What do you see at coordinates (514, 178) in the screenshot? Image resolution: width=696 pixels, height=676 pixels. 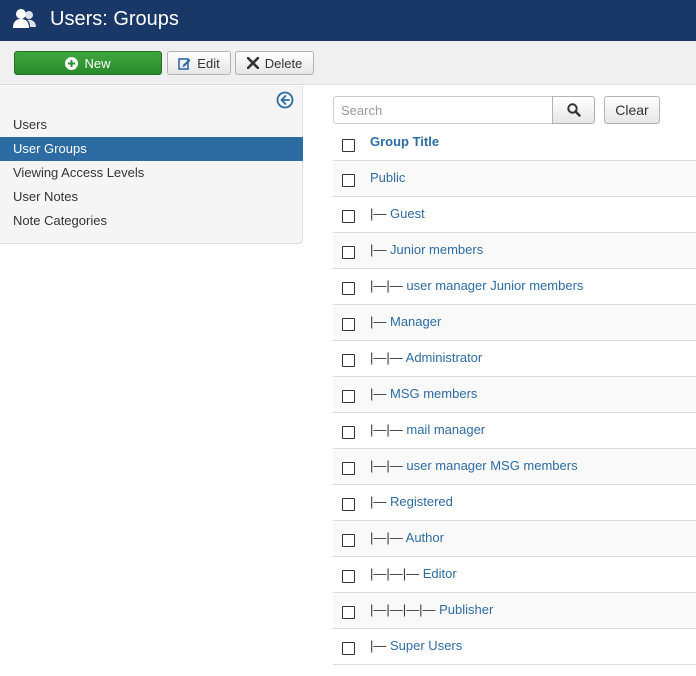 I see `table-row: Public` at bounding box center [514, 178].